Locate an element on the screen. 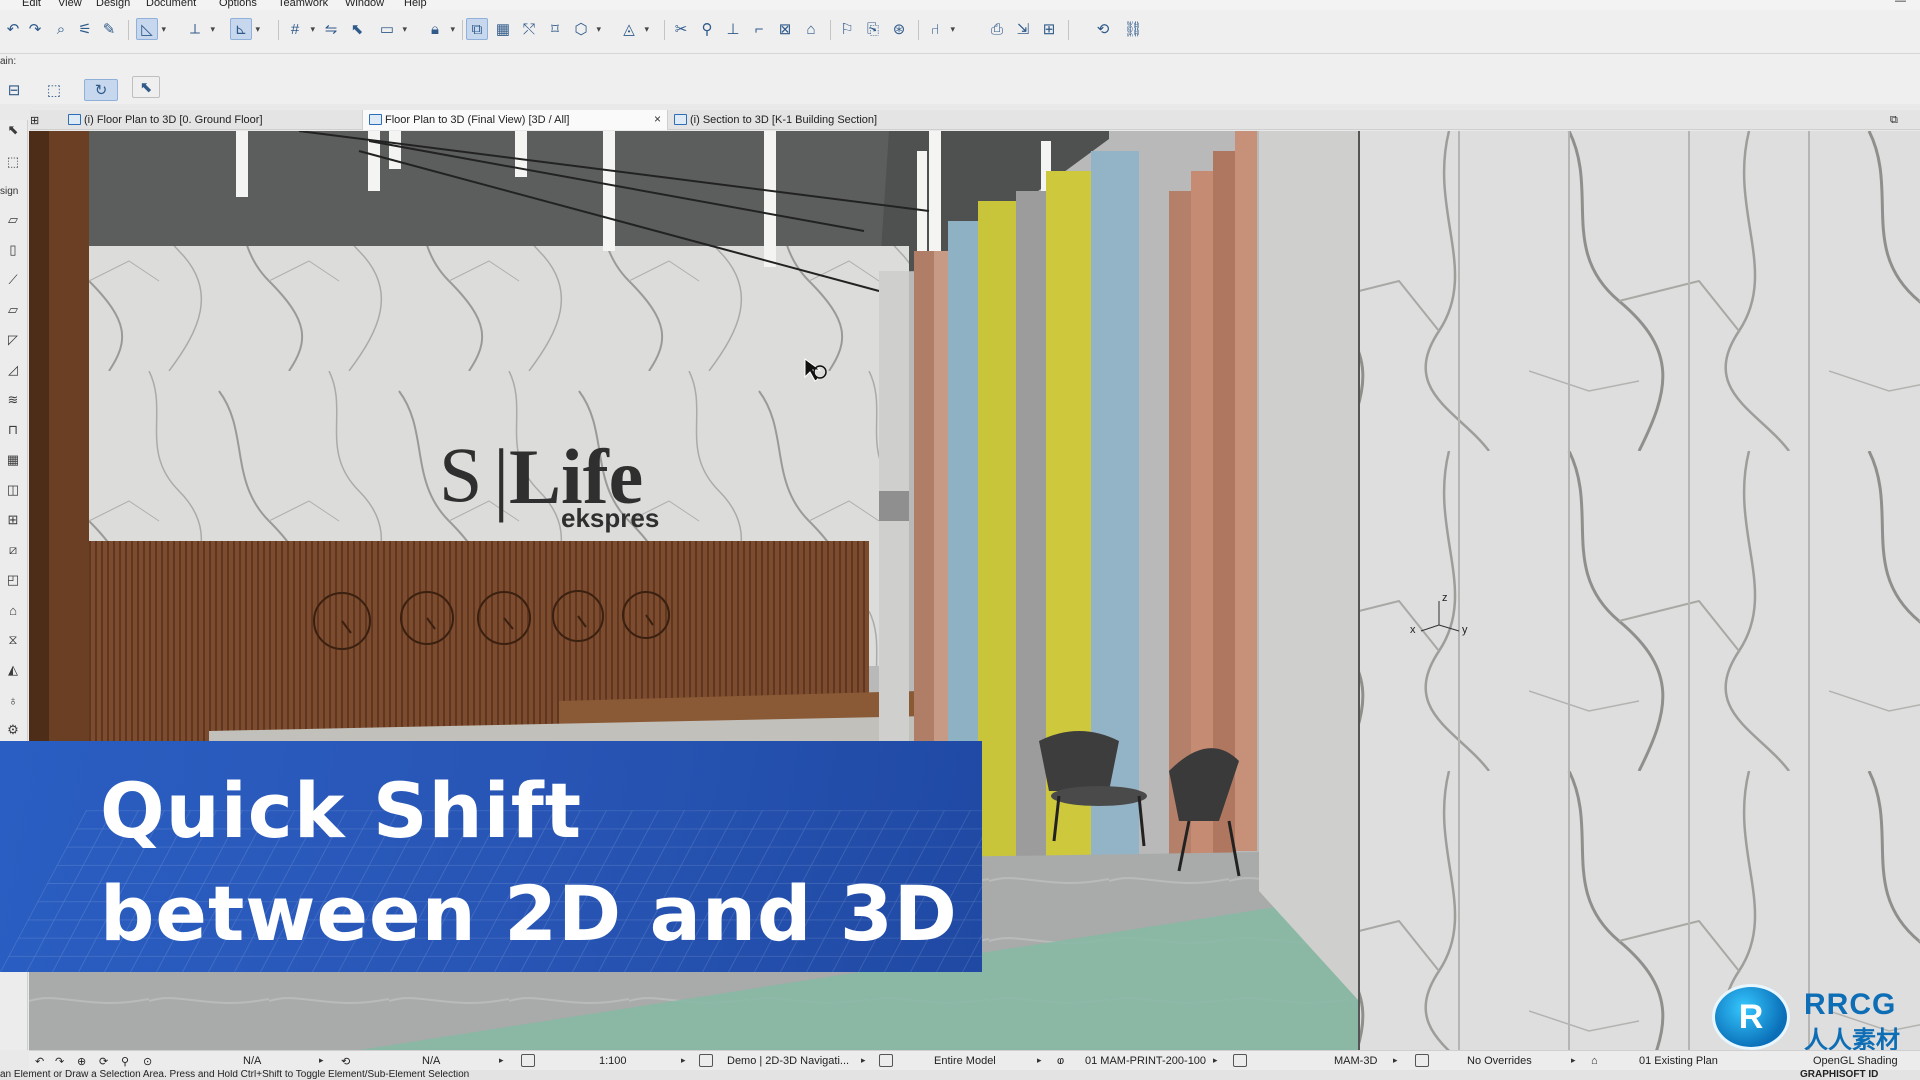  mesh-tool-icon: ⧖ is located at coordinates (13, 640).